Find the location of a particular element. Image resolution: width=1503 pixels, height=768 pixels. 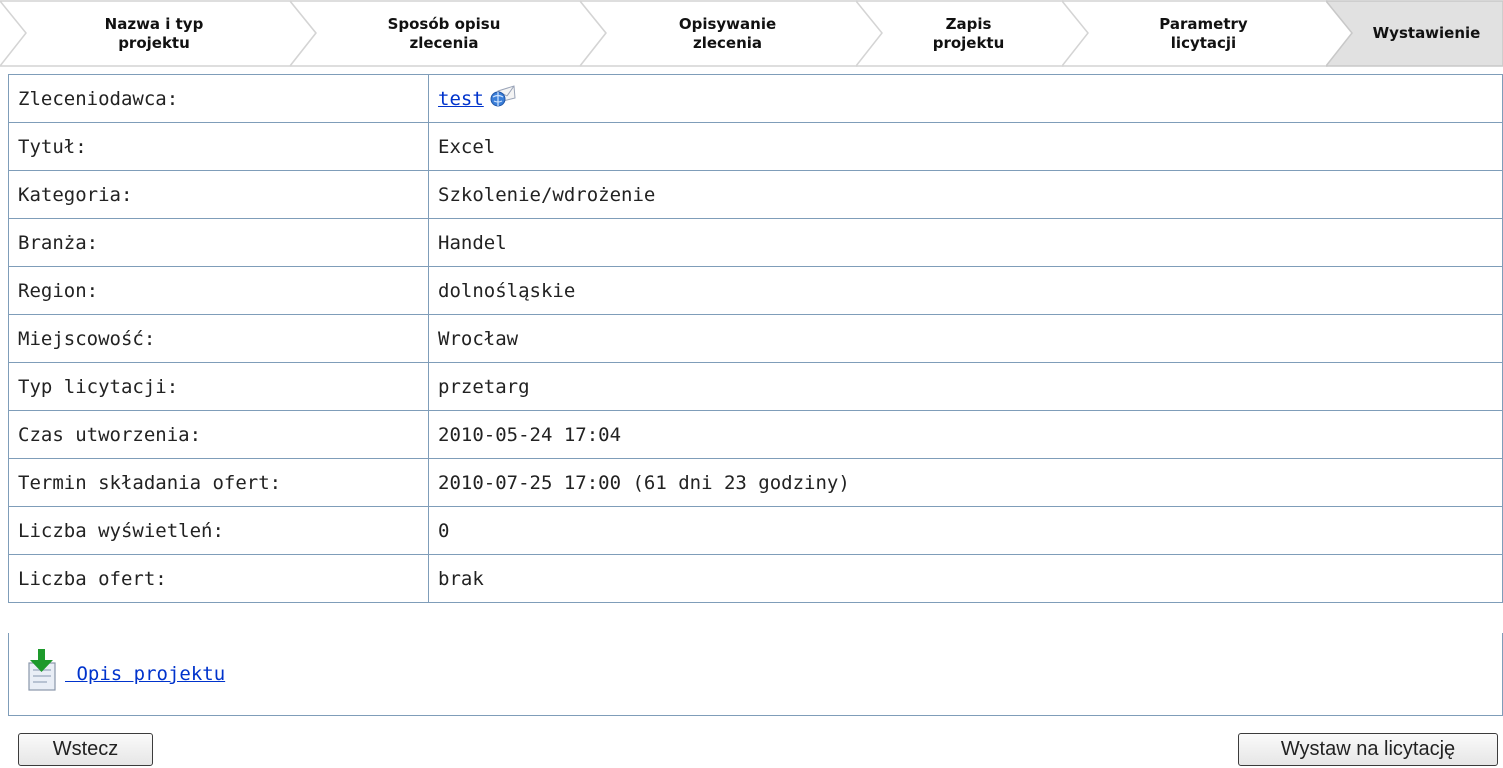

project-description-link: Opis projektu is located at coordinates (145, 674).